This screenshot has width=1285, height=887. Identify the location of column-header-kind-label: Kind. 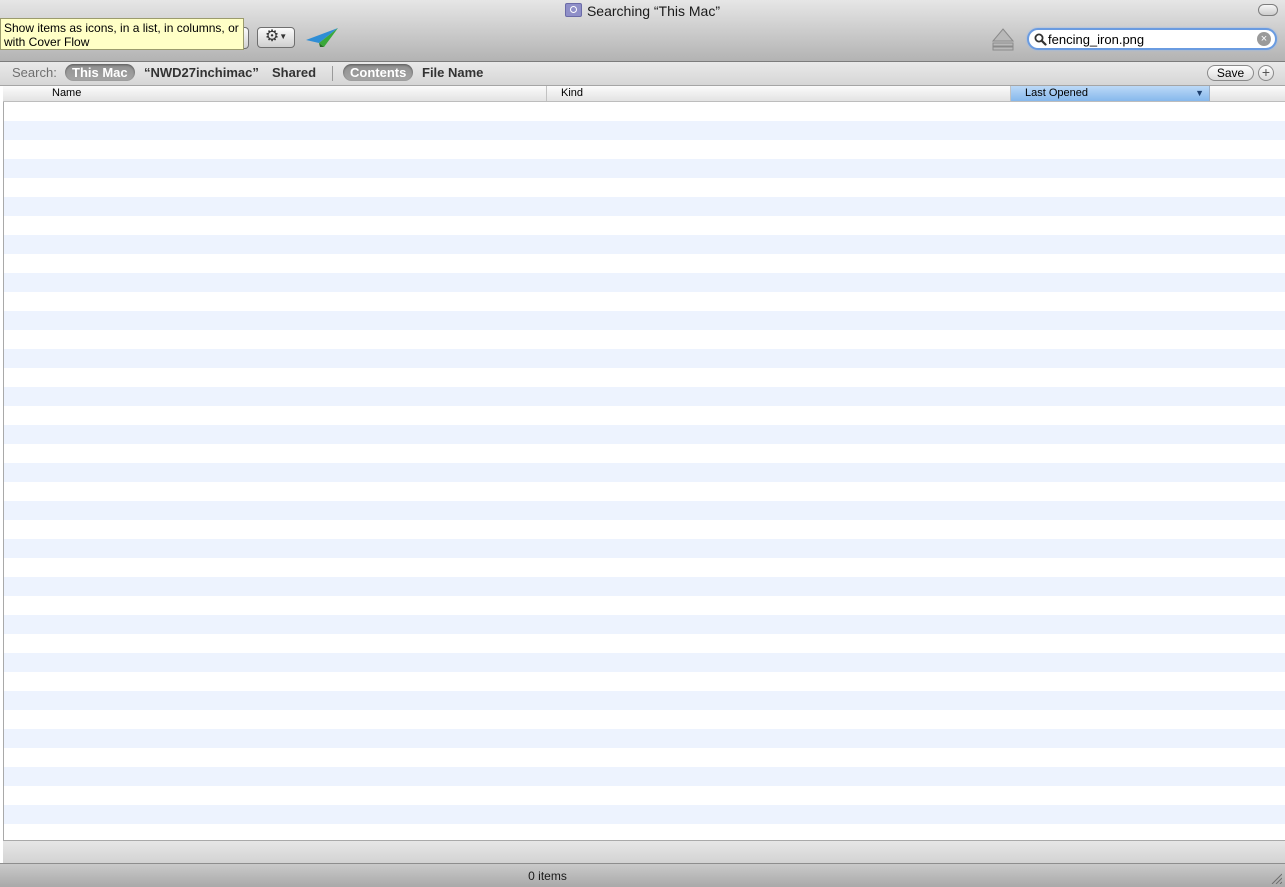
(572, 93).